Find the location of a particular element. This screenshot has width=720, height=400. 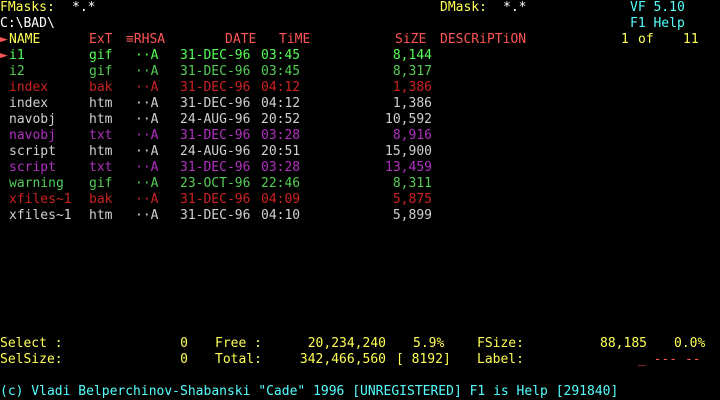

file-row: script htm ··A 24-AUG-96 20:51 15,900 is located at coordinates (360, 152).